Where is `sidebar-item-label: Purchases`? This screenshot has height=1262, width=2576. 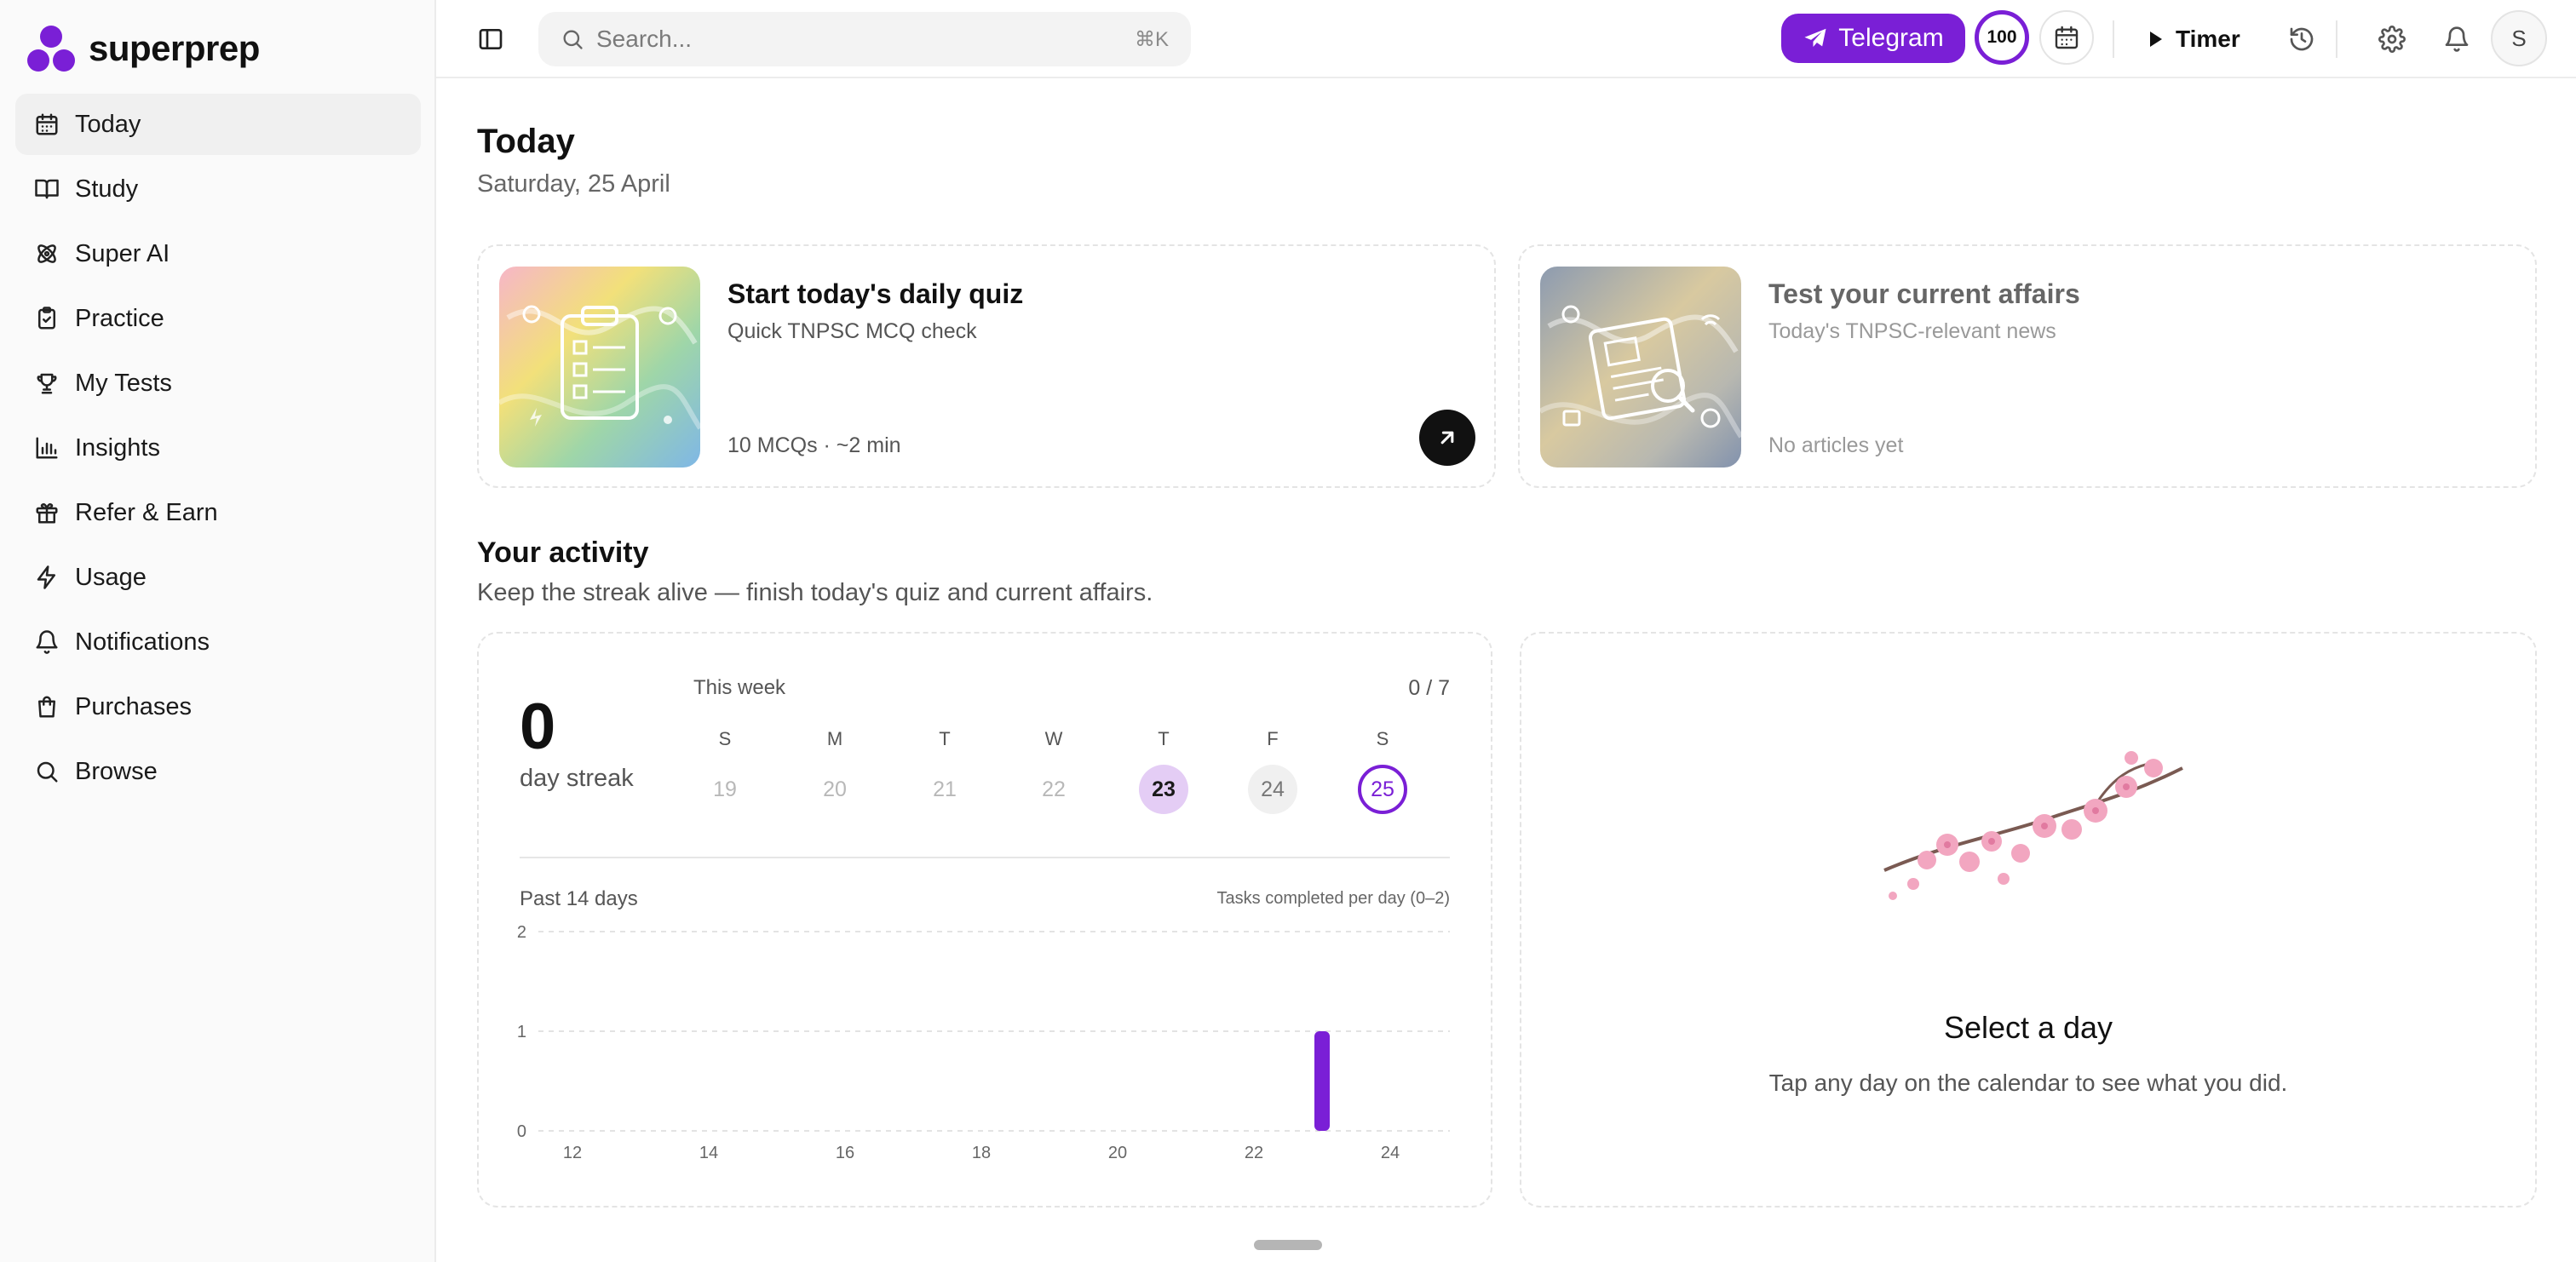 sidebar-item-label: Purchases is located at coordinates (134, 706).